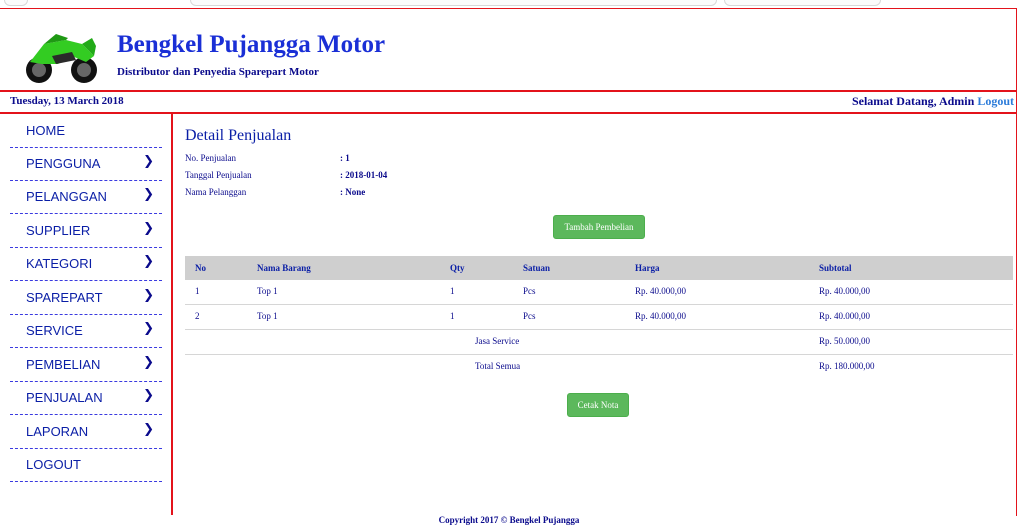  What do you see at coordinates (197, 291) in the screenshot?
I see `cell-no: 1` at bounding box center [197, 291].